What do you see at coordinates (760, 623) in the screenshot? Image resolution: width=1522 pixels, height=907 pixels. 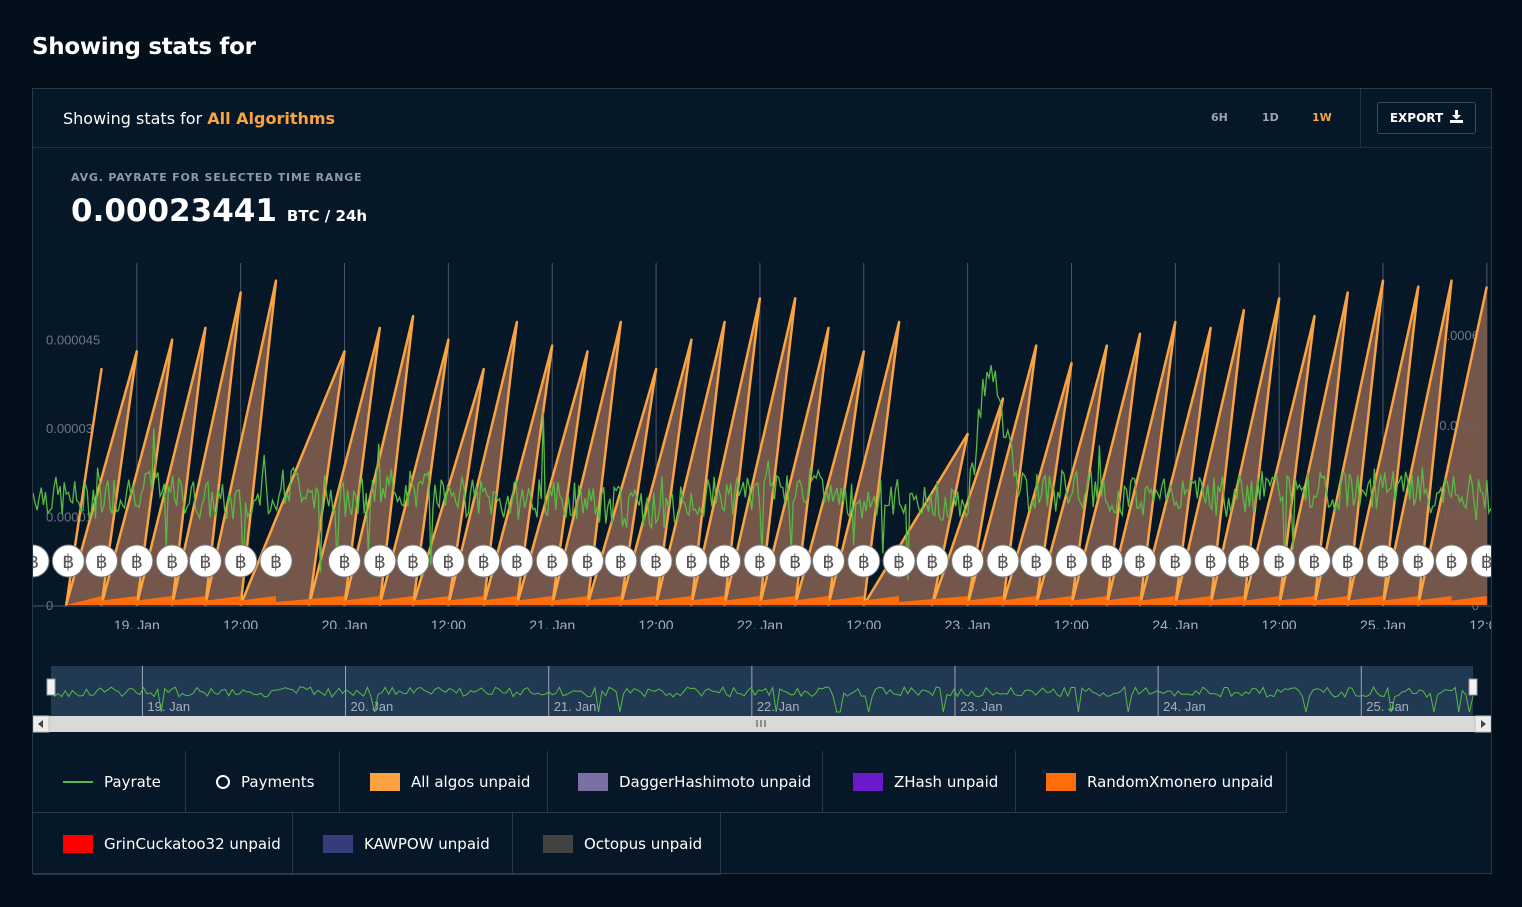 I see `x-tick-label: 22. Jan` at bounding box center [760, 623].